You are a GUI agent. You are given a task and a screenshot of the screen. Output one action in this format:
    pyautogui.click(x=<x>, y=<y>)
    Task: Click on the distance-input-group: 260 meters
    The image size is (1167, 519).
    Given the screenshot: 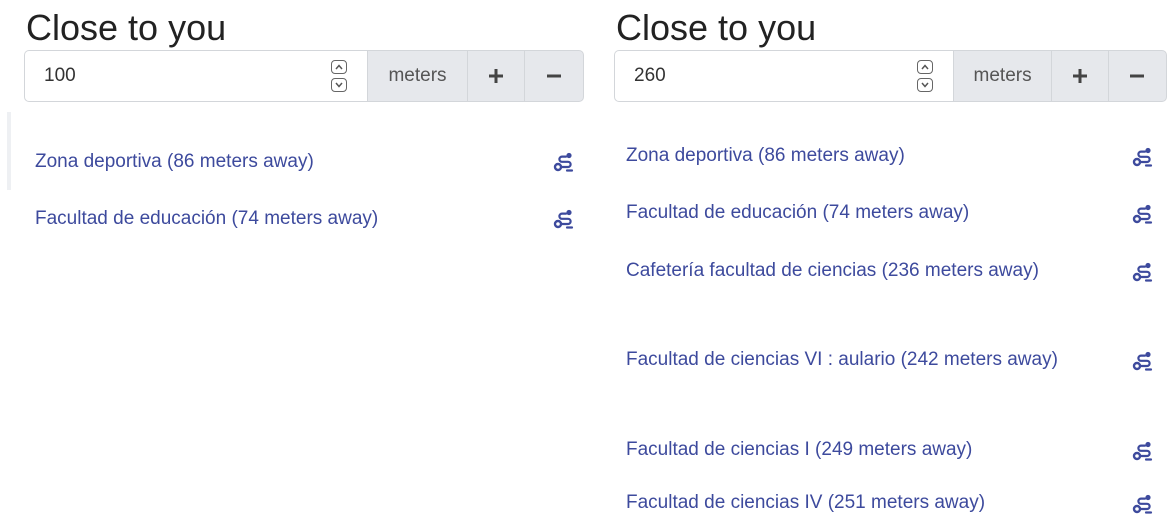 What is the action you would take?
    pyautogui.click(x=890, y=76)
    